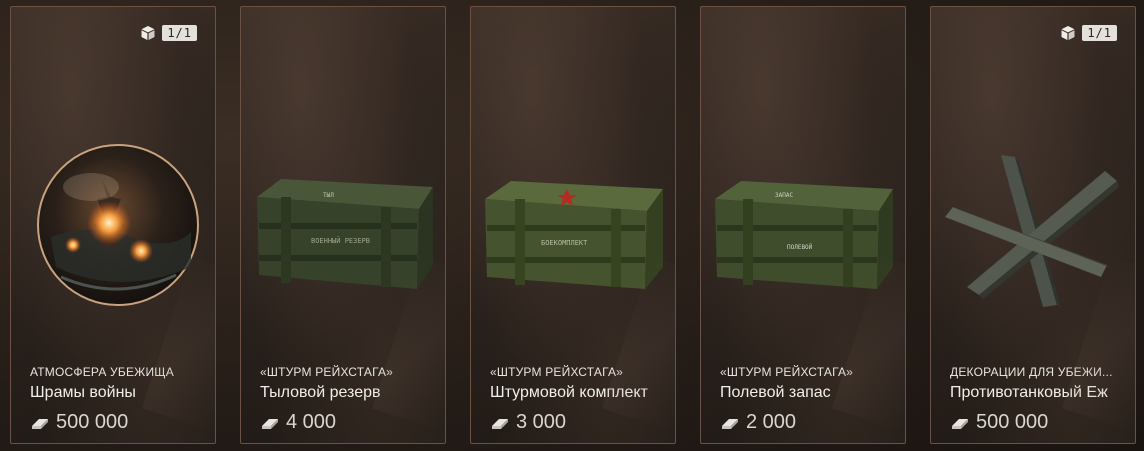 The image size is (1144, 451). What do you see at coordinates (1029, 392) in the screenshot?
I see `item-name: Противотанковый Еж` at bounding box center [1029, 392].